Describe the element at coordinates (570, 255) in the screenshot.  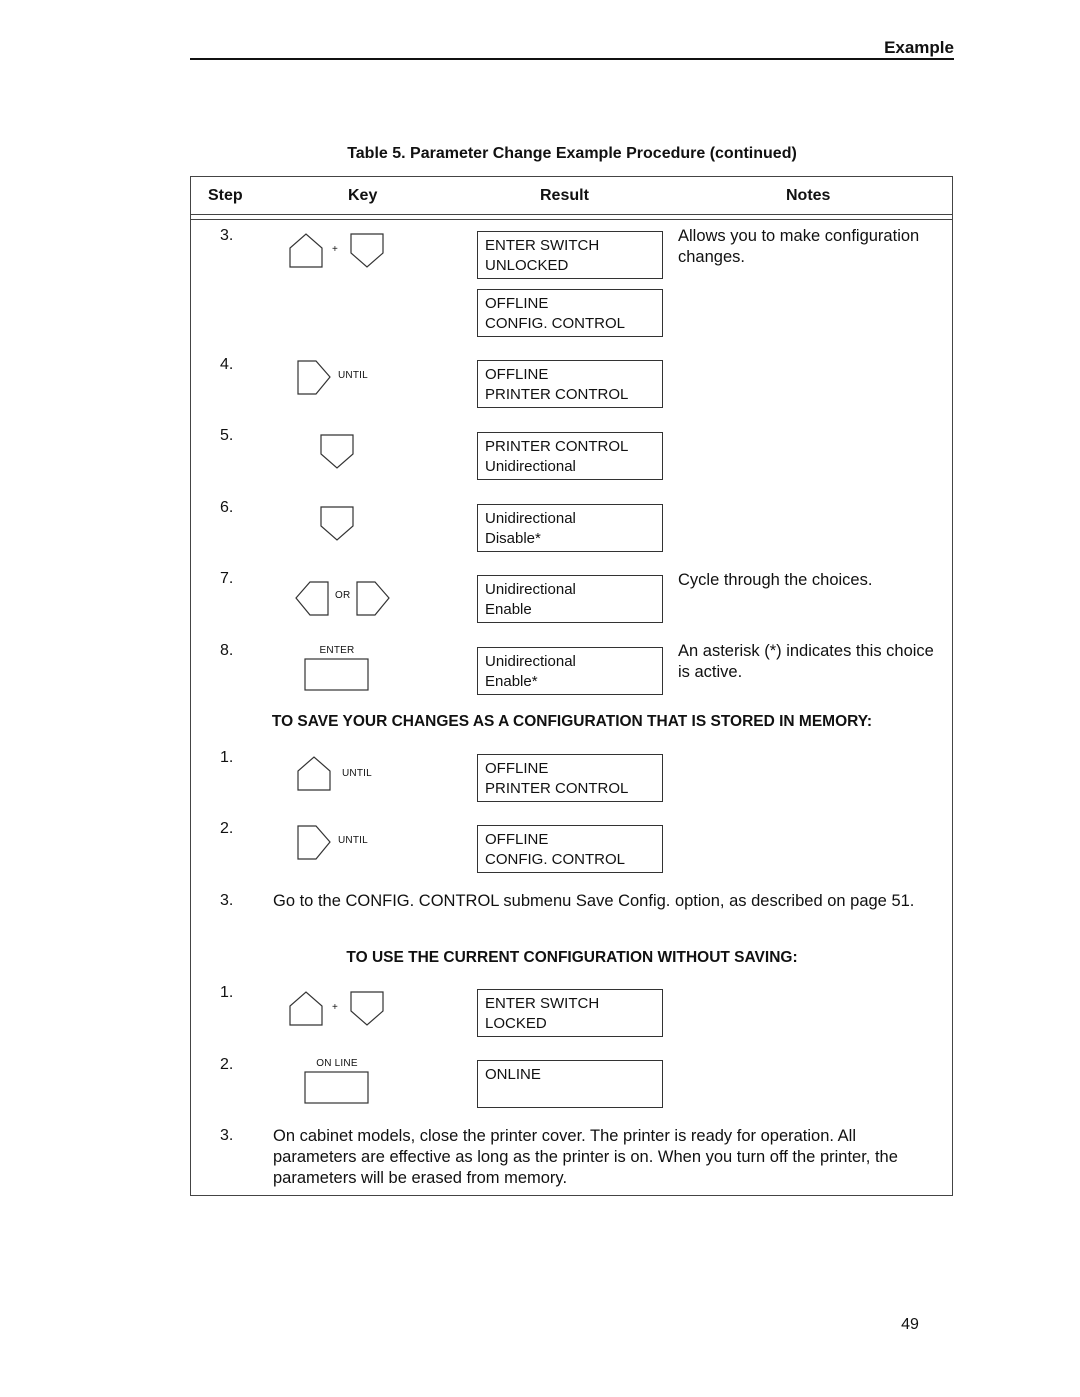
I see `lcd-display: ENTER SWITCH UNLOCKED` at that location.